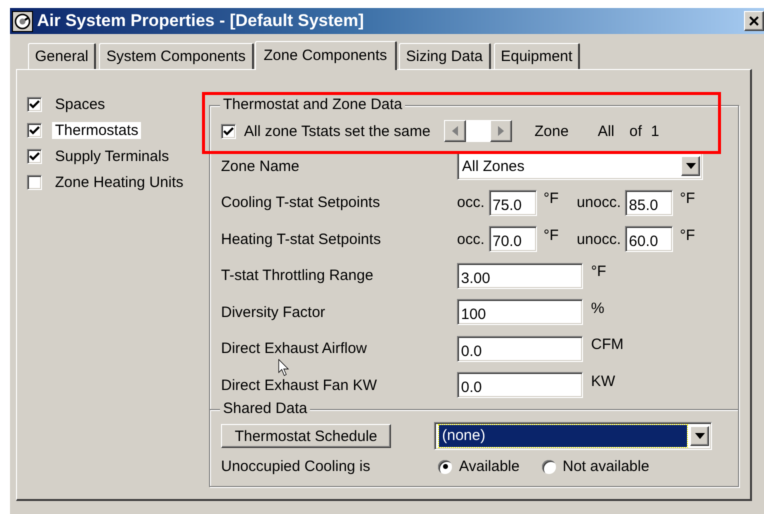  What do you see at coordinates (455, 131) in the screenshot?
I see `left-arrow-icon` at bounding box center [455, 131].